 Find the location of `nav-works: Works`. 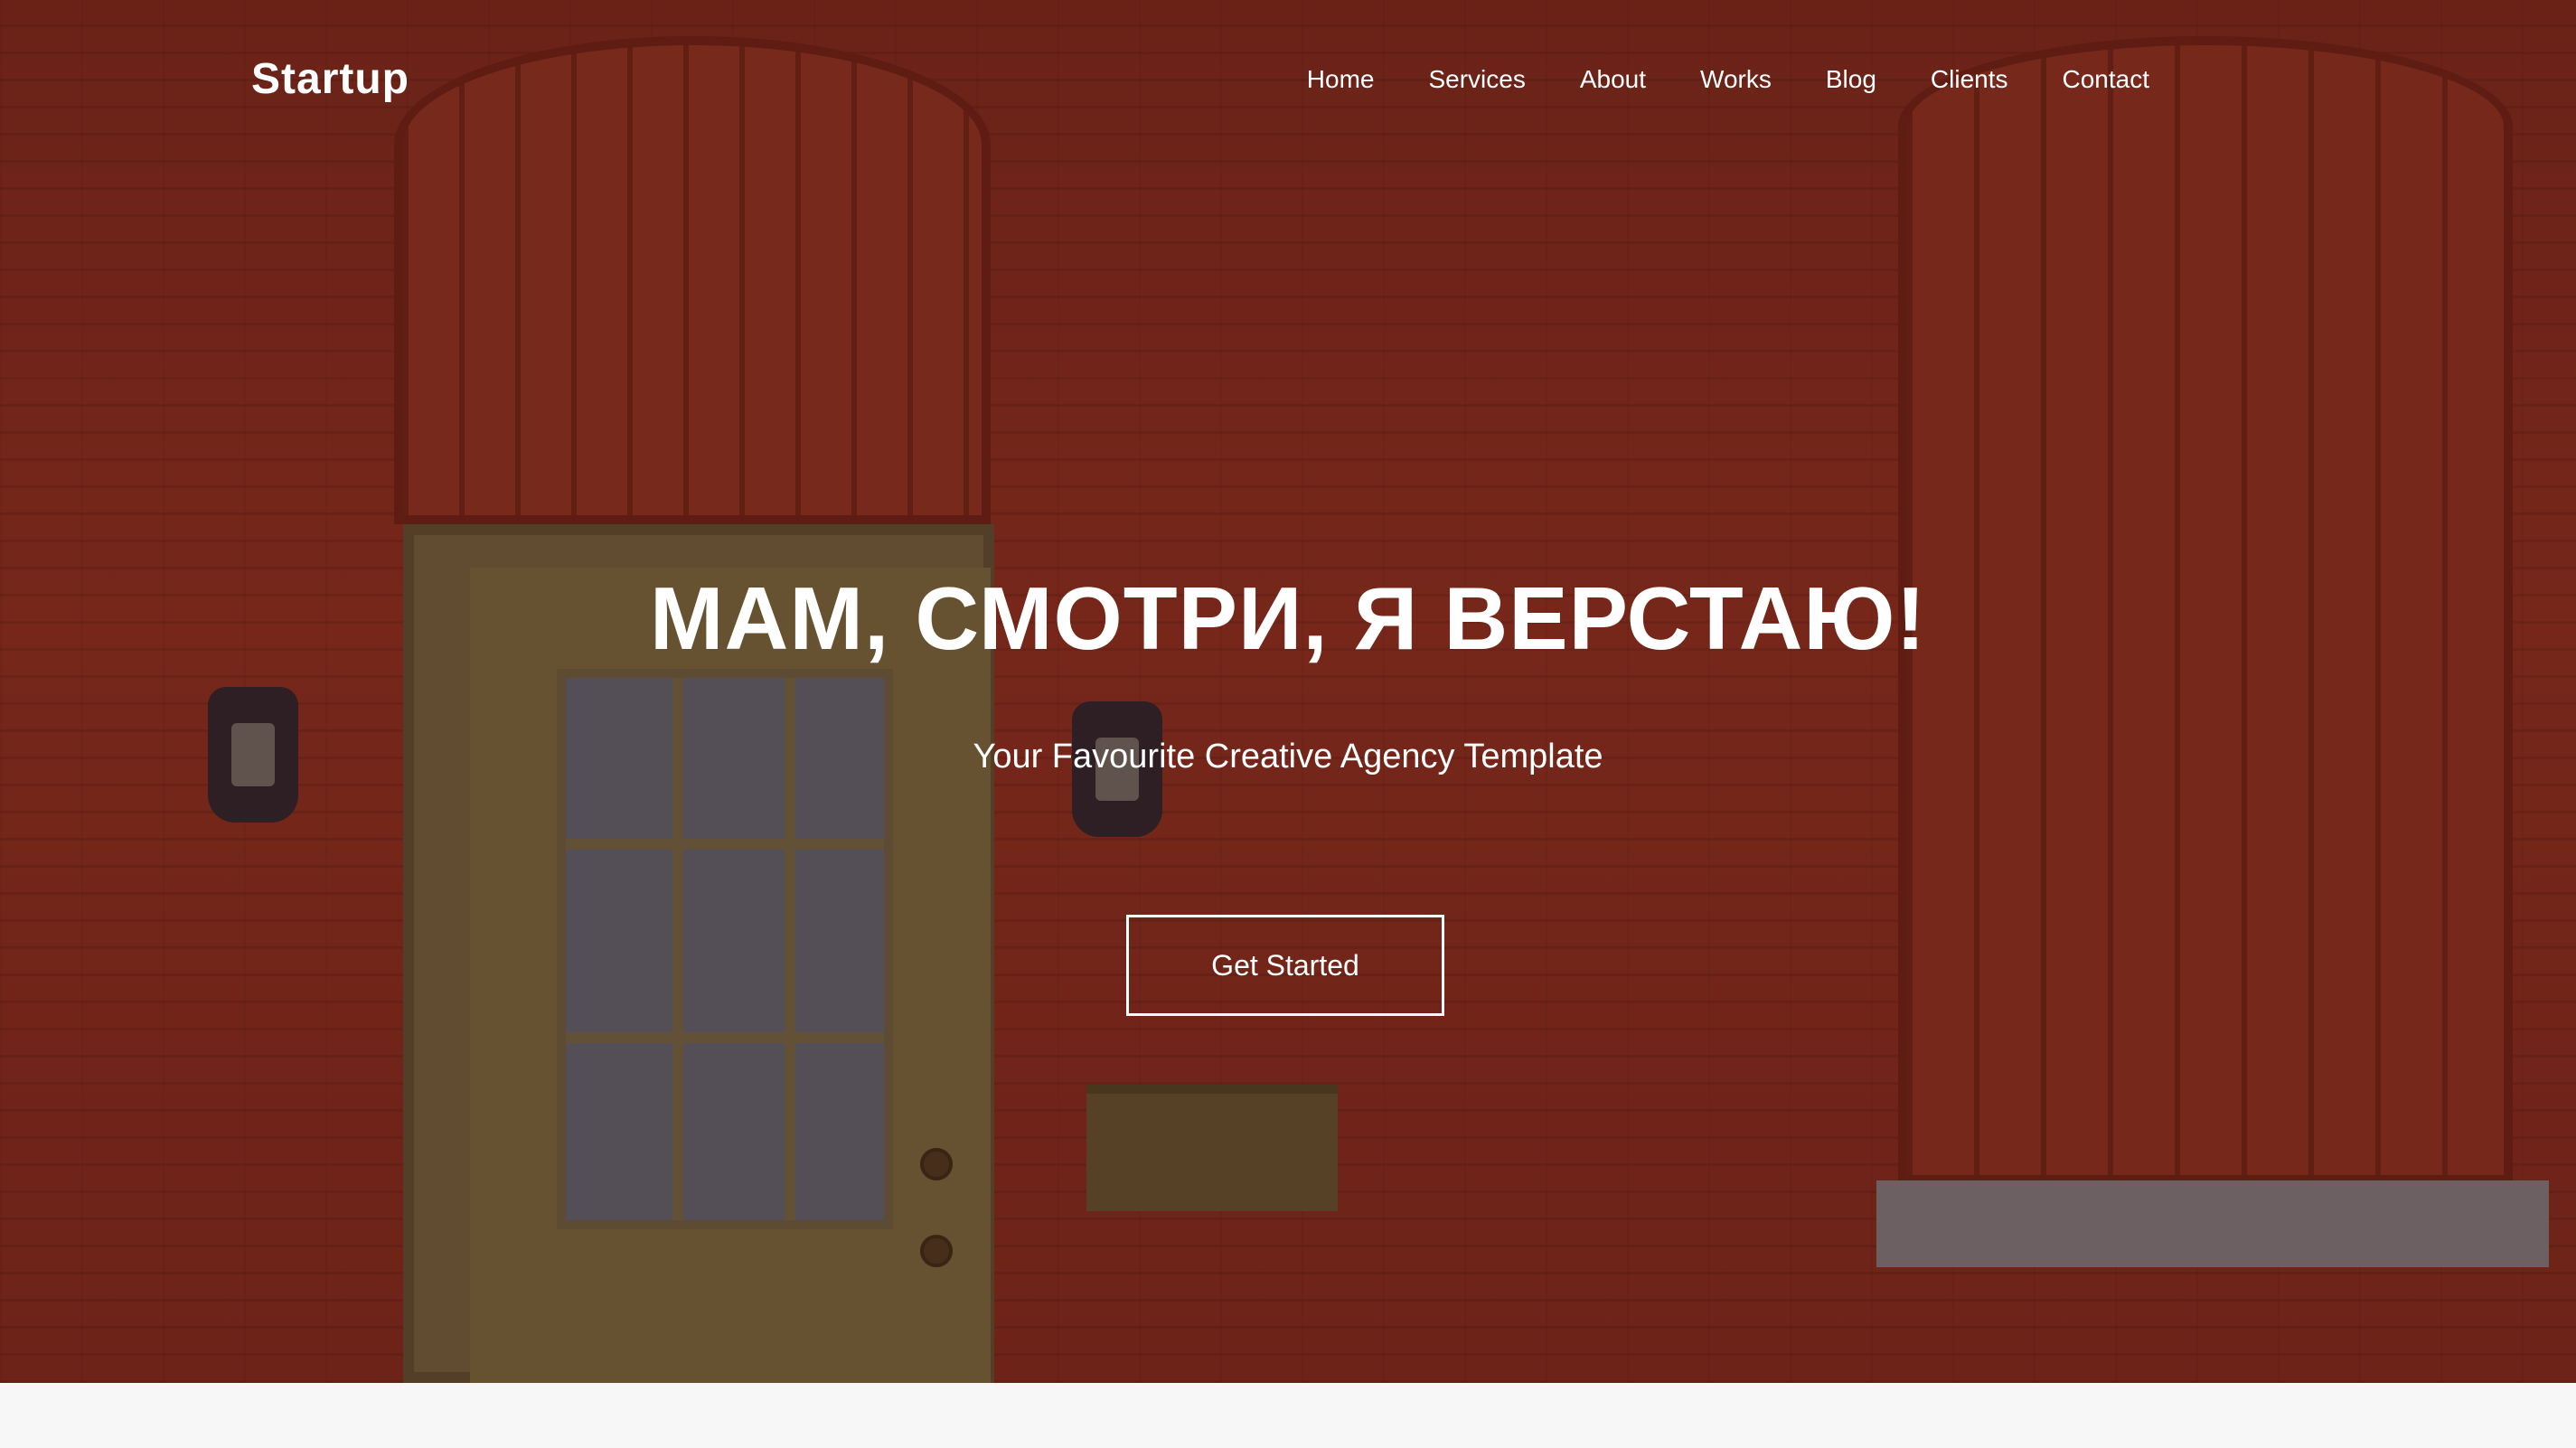

nav-works: Works is located at coordinates (1736, 79).